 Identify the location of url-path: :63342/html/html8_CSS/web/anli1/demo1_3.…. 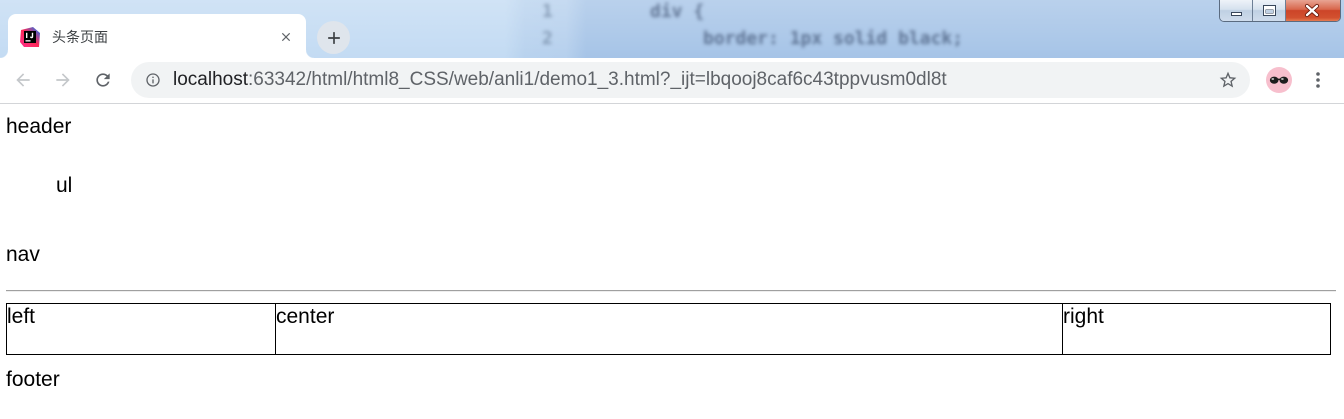
(597, 79).